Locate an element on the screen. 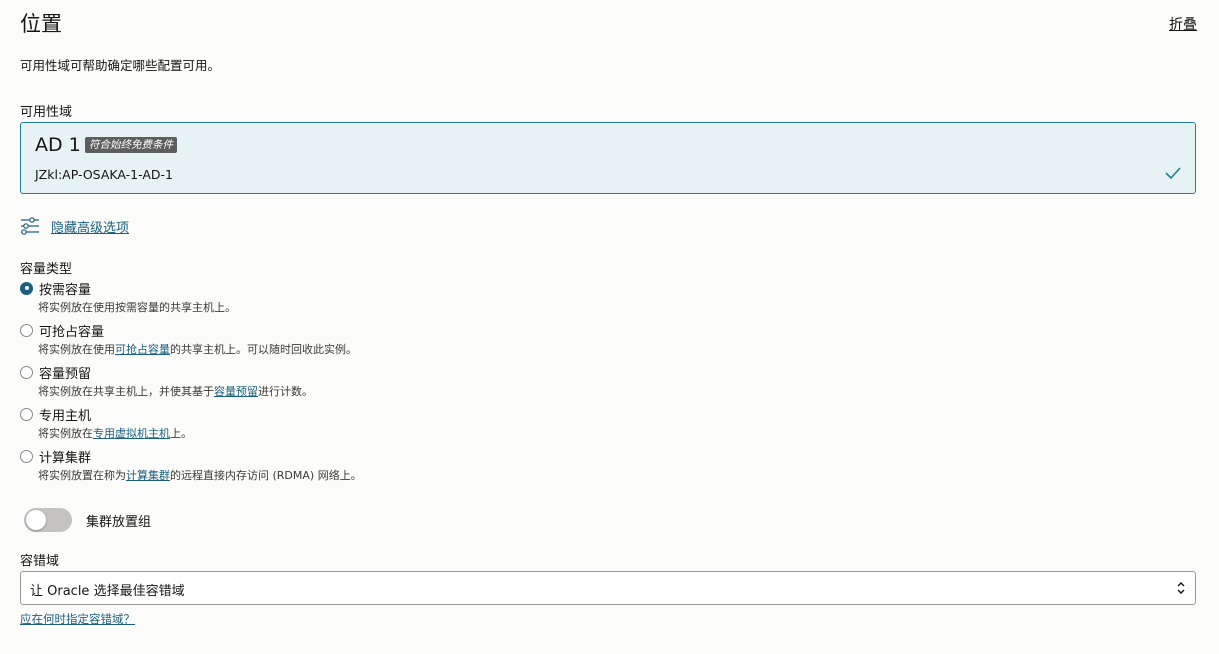 The width and height of the screenshot is (1219, 654). capacity-option-preemptible: 可抢占容量 将实例放在使用可抢占容量的共享主机上。可以随时回收此实例。 is located at coordinates (370, 341).